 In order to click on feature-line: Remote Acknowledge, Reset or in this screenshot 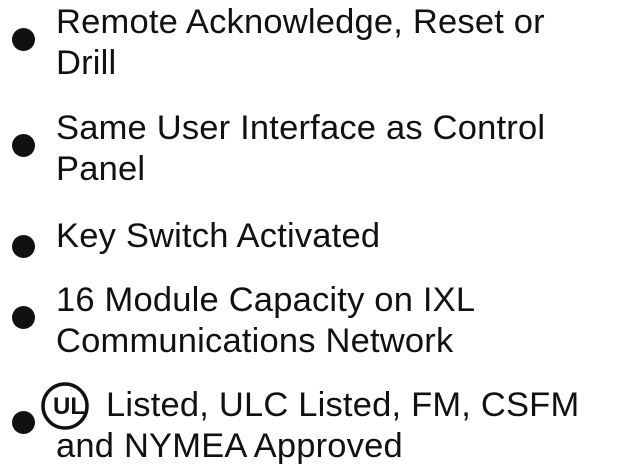, I will do `click(300, 22)`.